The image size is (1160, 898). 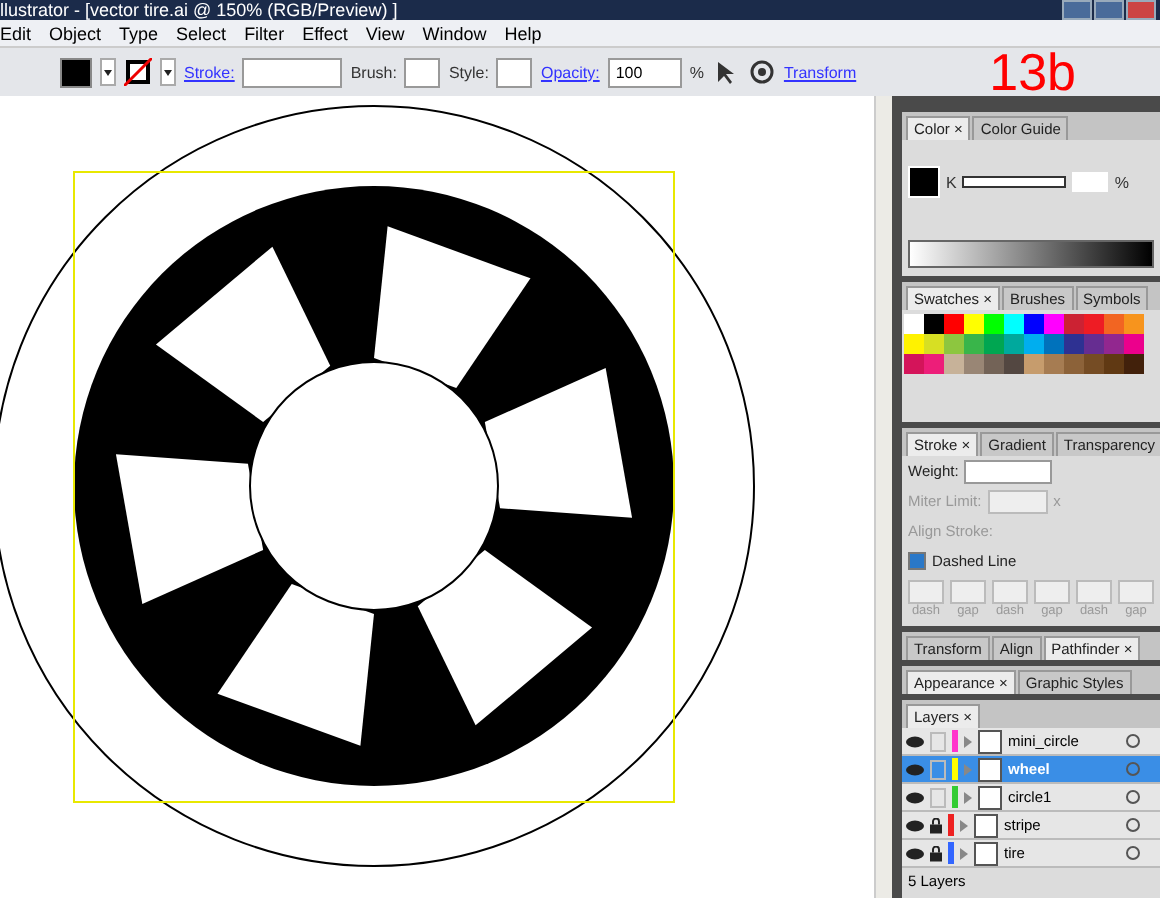 What do you see at coordinates (139, 33) in the screenshot?
I see `menu-item: Type` at bounding box center [139, 33].